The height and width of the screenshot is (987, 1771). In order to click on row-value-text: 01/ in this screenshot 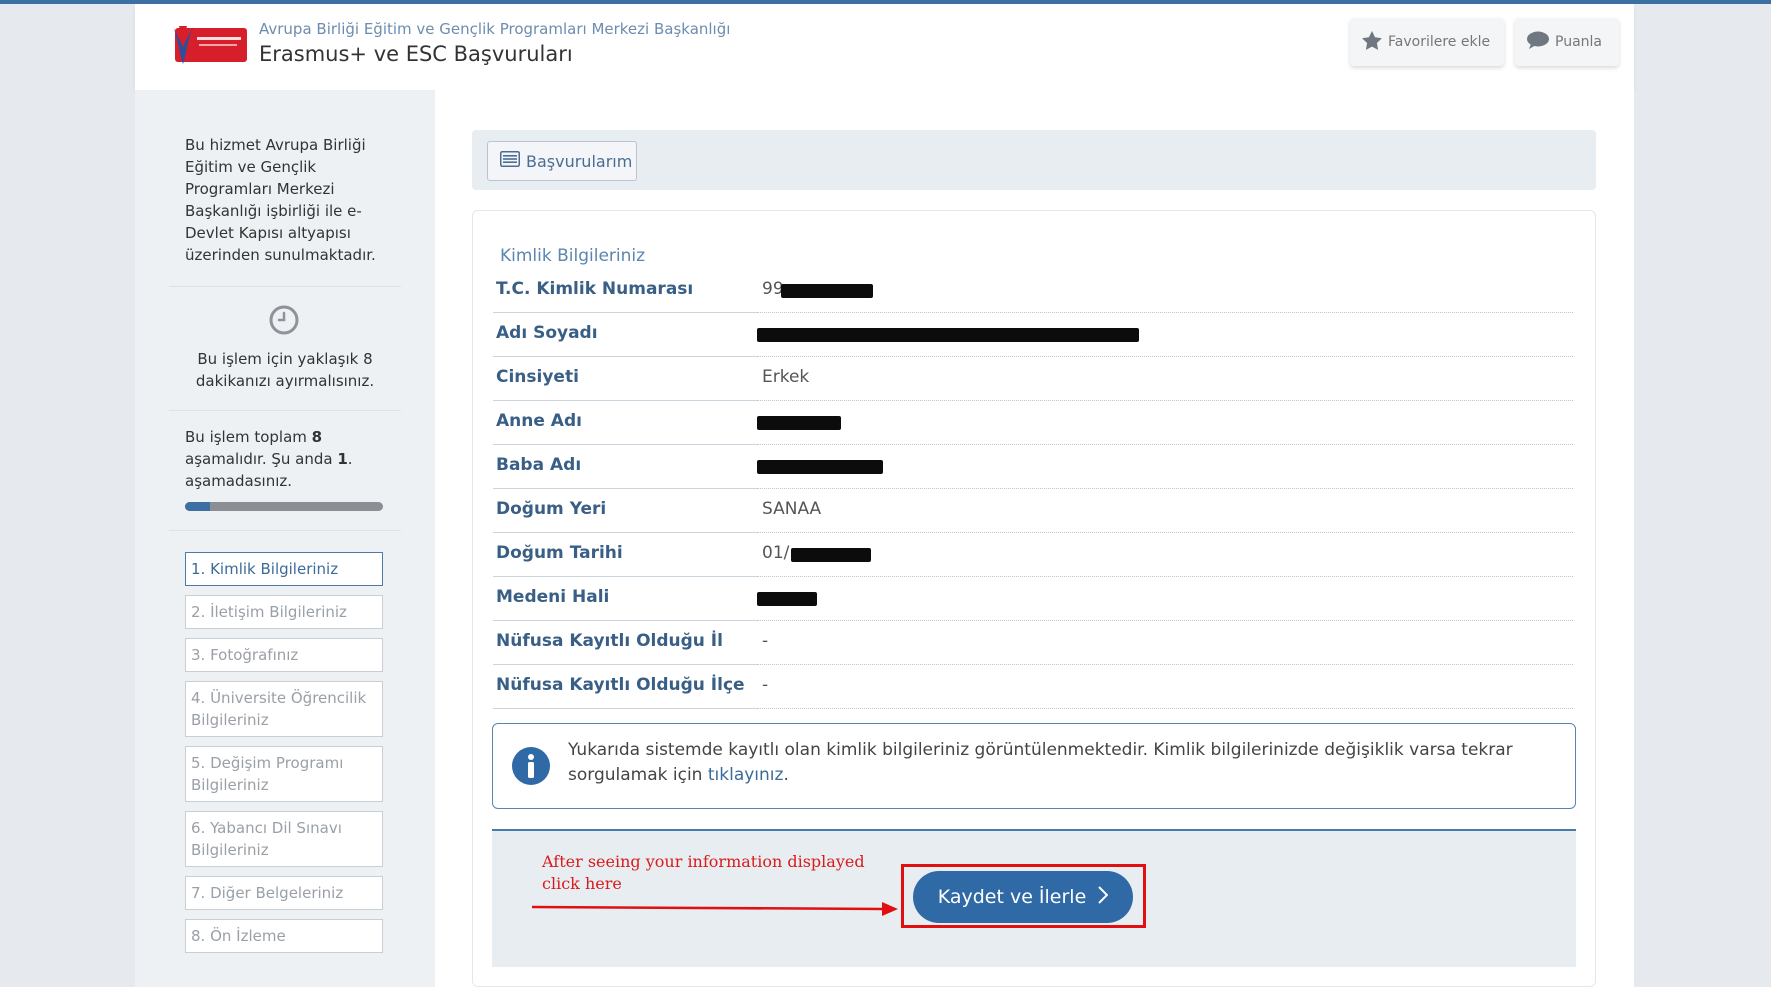, I will do `click(776, 553)`.